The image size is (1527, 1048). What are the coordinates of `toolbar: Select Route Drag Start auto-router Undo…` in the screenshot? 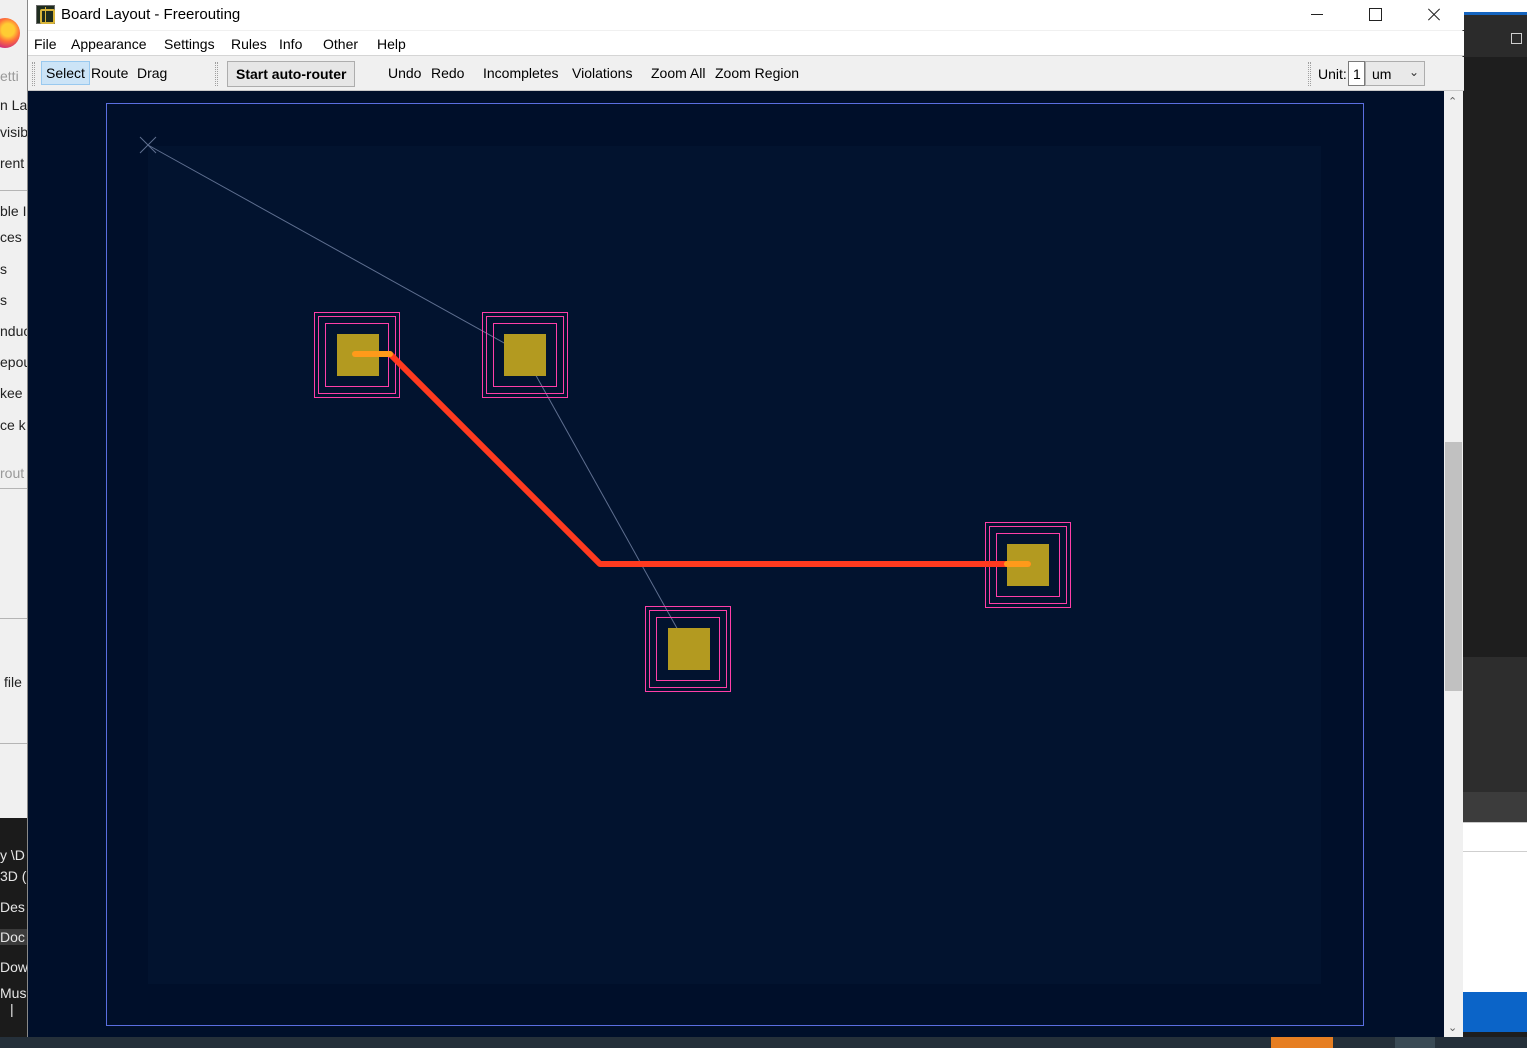 It's located at (746, 74).